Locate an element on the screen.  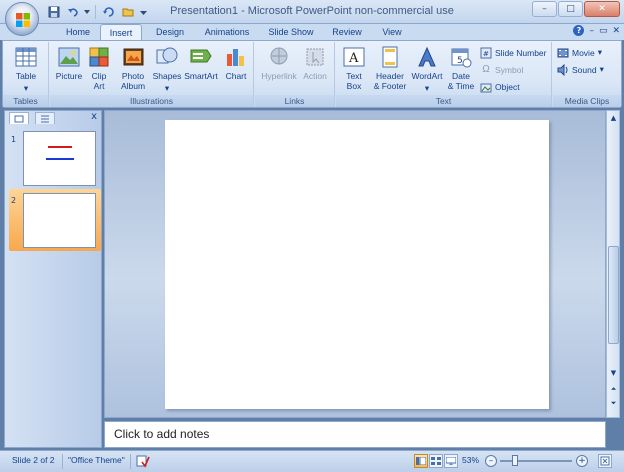
tables-group-label: Tables is located at coordinates (25, 101).